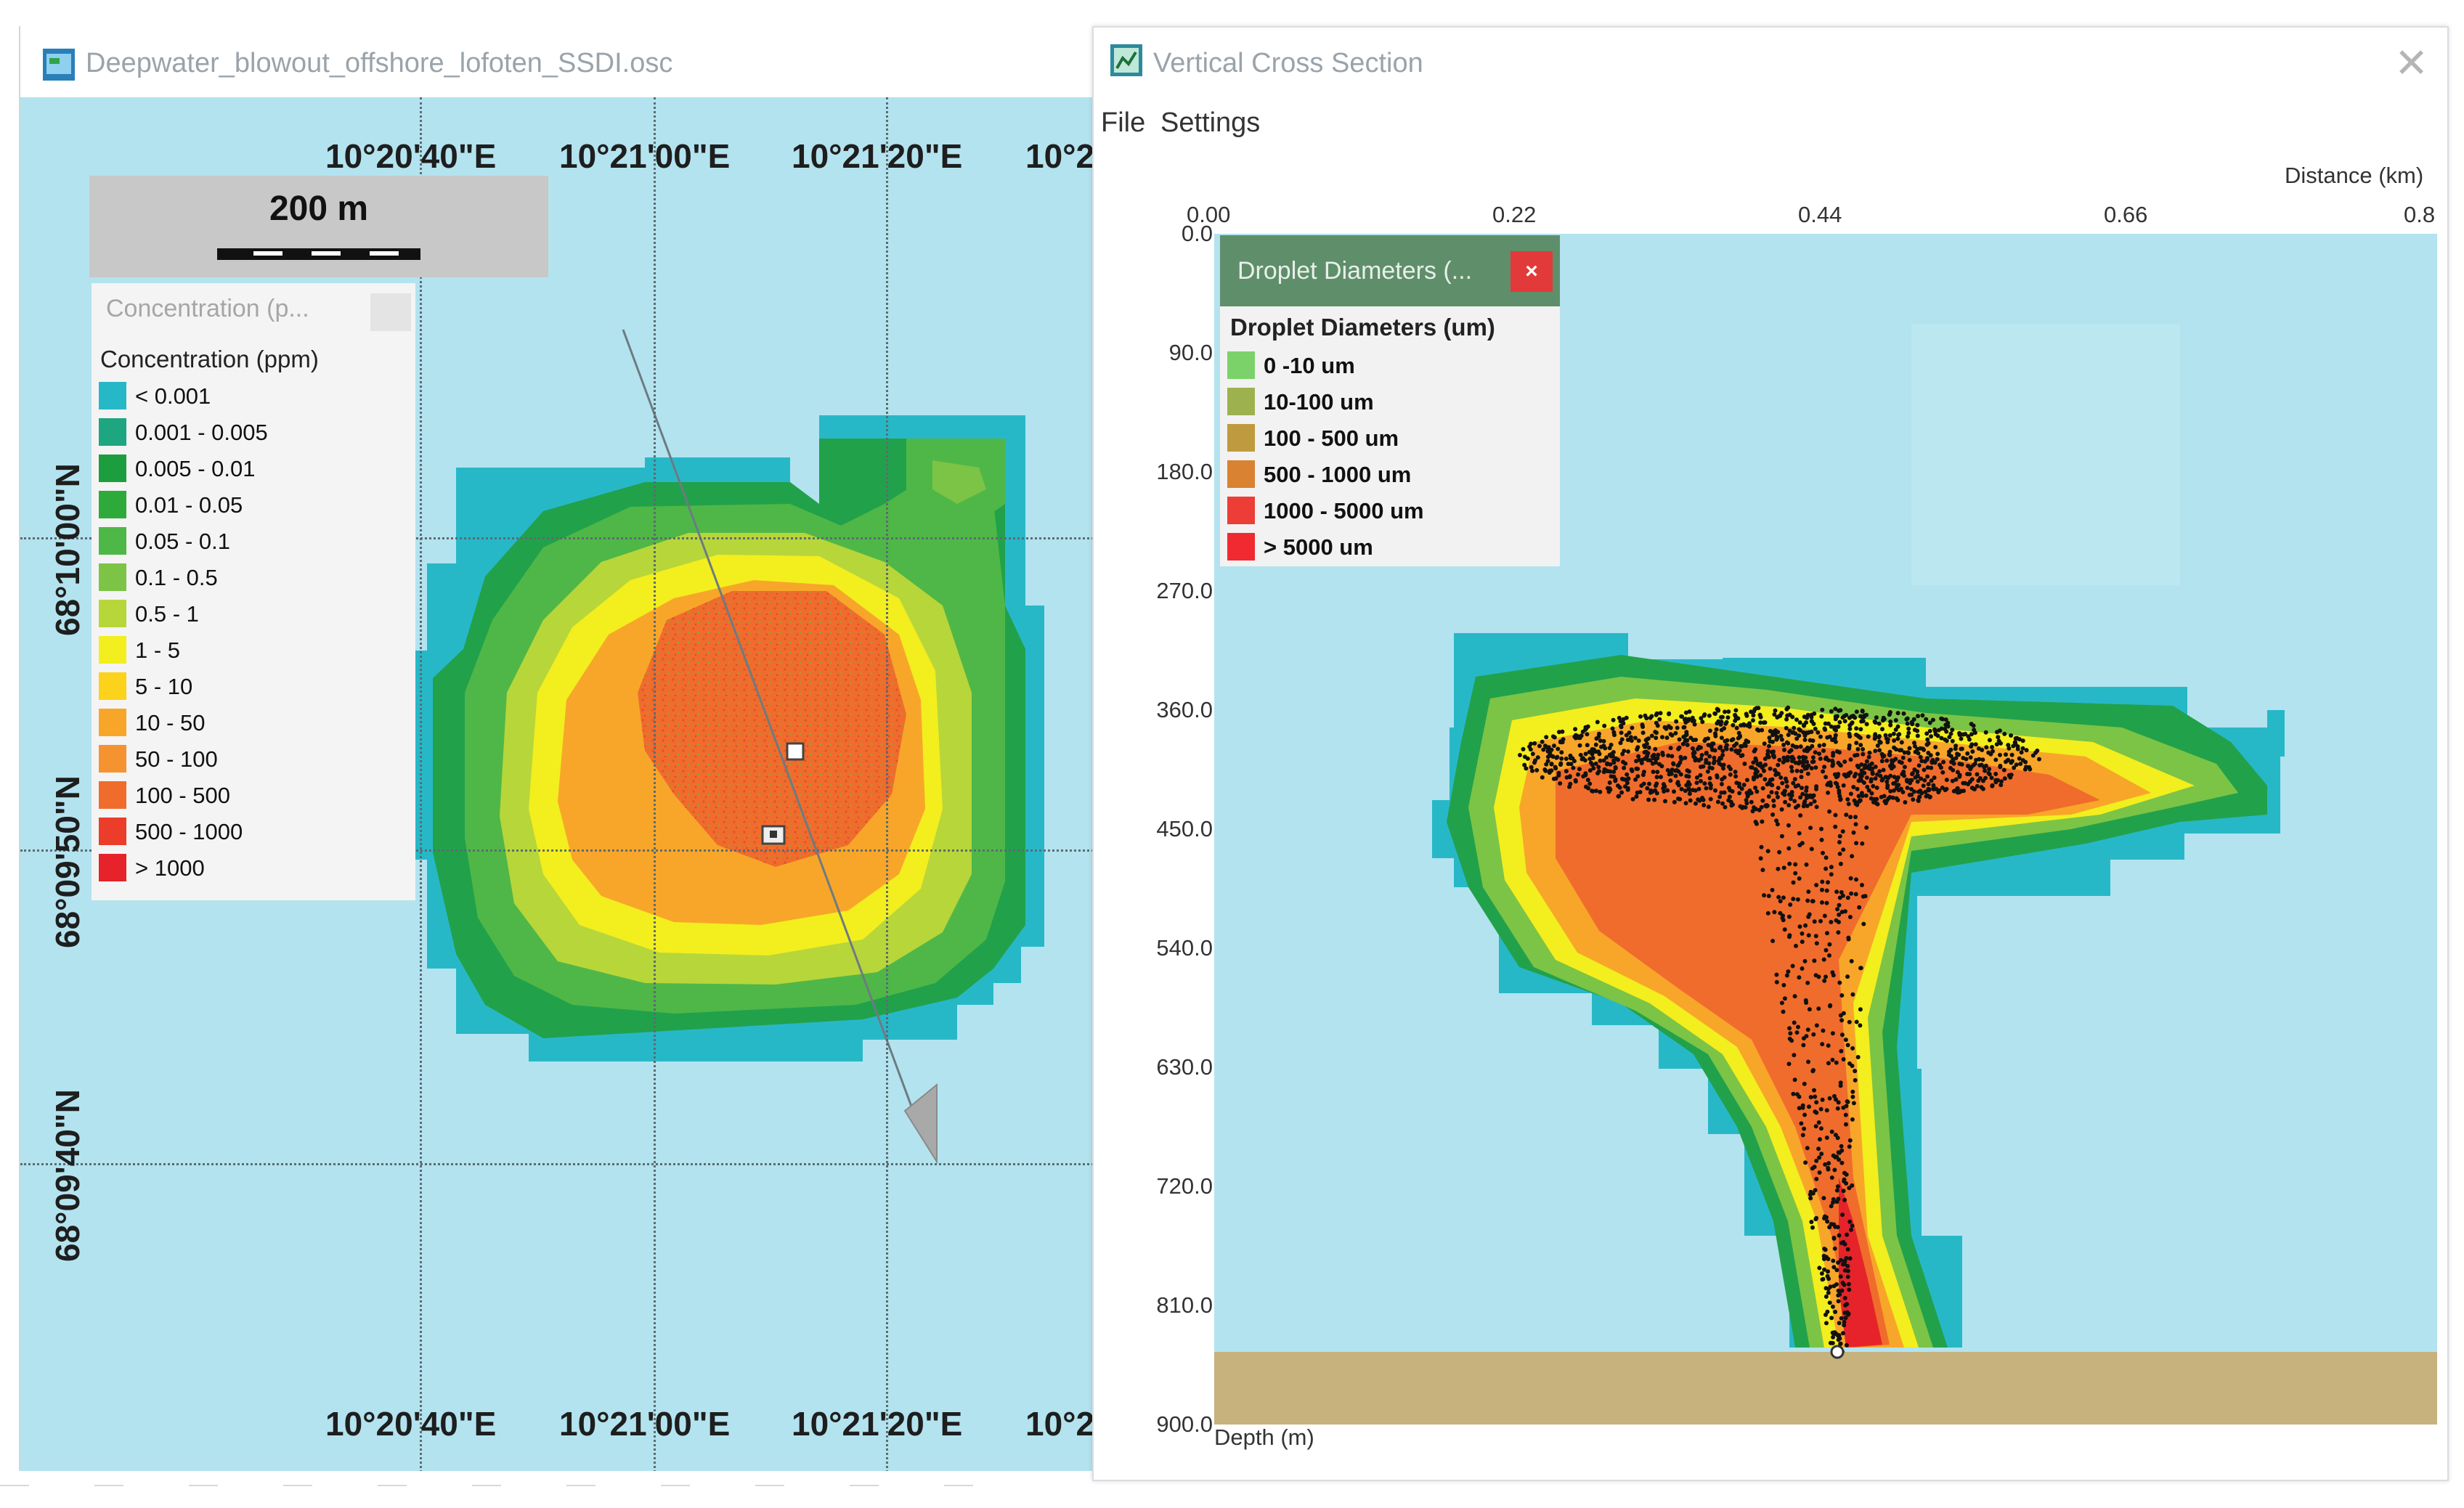 The image size is (2464, 1508). I want to click on legend-item-label: 1 - 5, so click(158, 650).